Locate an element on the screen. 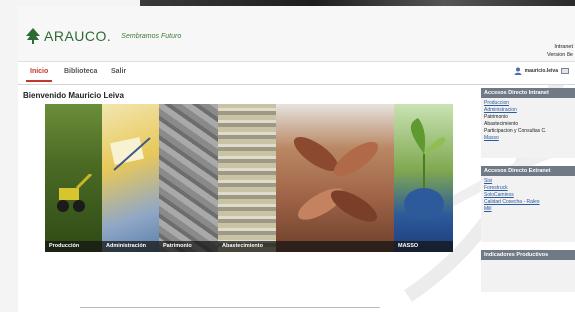 Image resolution: width=575 pixels, height=312 pixels. indicadores-title: Indicadores Productivos is located at coordinates (528, 255).